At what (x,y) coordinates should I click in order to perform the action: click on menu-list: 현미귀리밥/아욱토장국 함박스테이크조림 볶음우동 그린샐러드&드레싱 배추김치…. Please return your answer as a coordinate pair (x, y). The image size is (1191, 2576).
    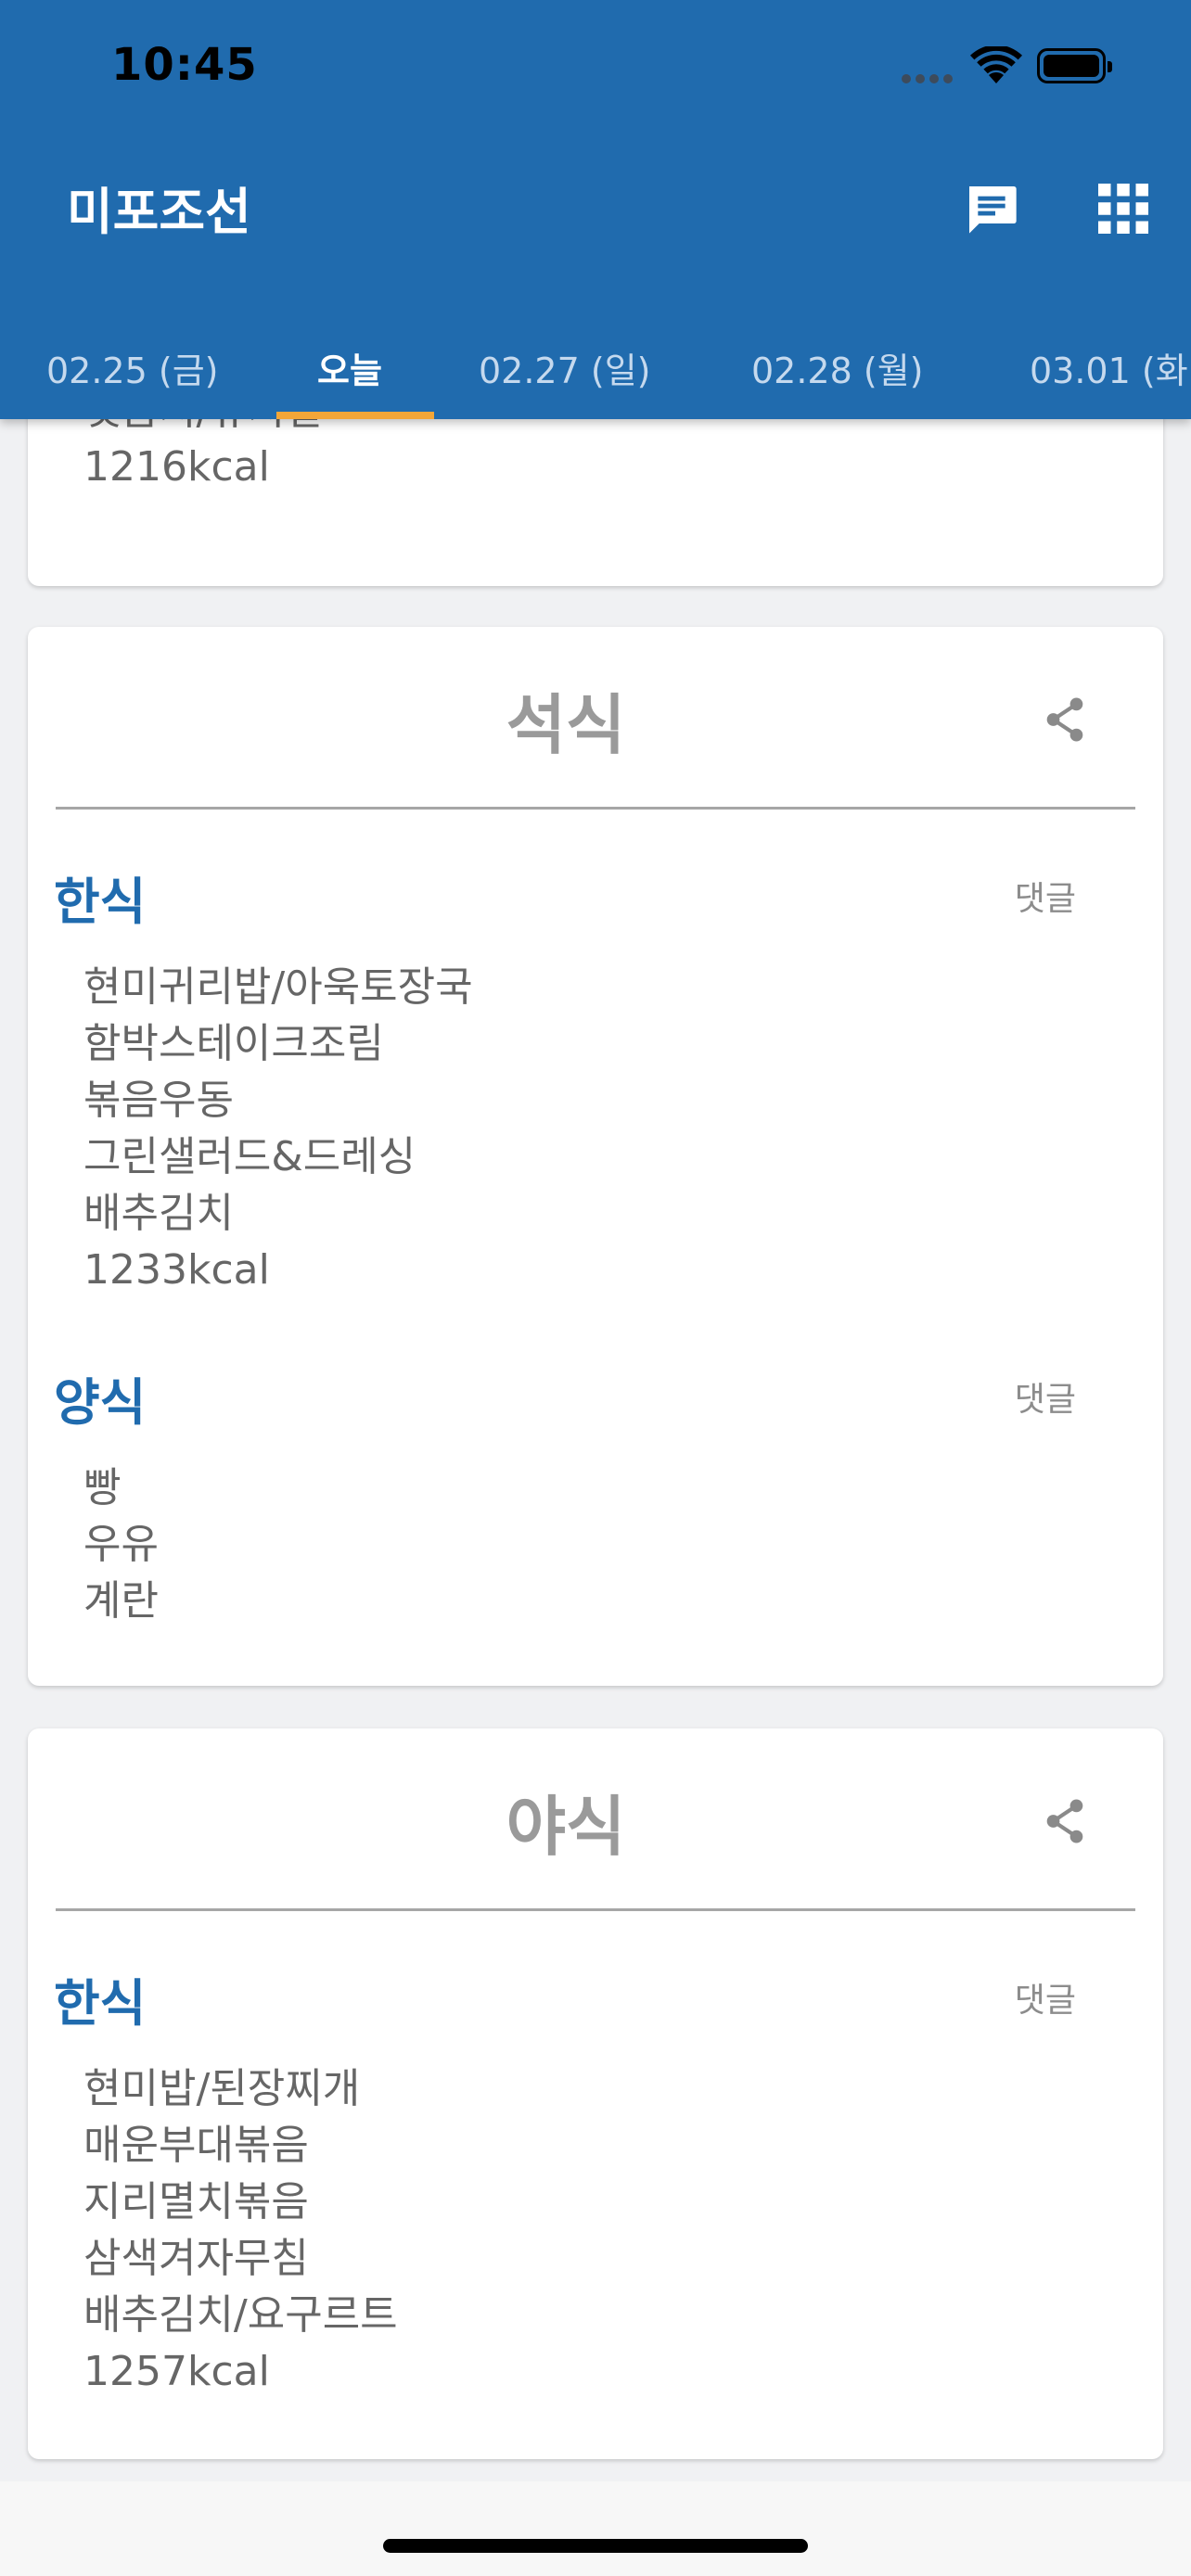
    Looking at the image, I should click on (250, 1129).